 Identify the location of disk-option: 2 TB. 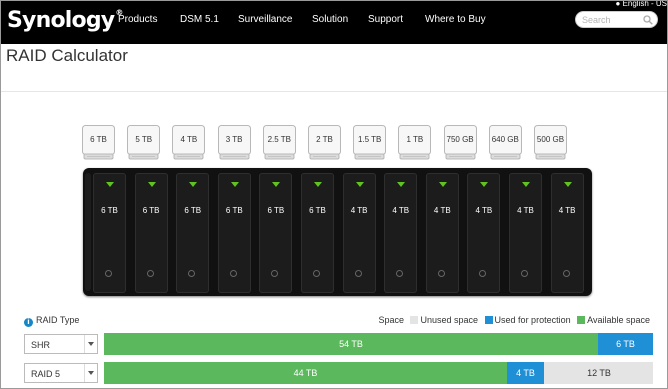
(324, 142).